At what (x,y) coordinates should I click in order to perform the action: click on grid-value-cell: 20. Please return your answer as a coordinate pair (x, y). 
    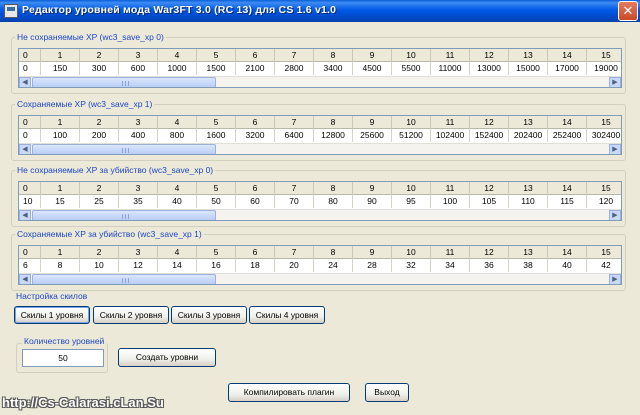
    Looking at the image, I should click on (294, 265).